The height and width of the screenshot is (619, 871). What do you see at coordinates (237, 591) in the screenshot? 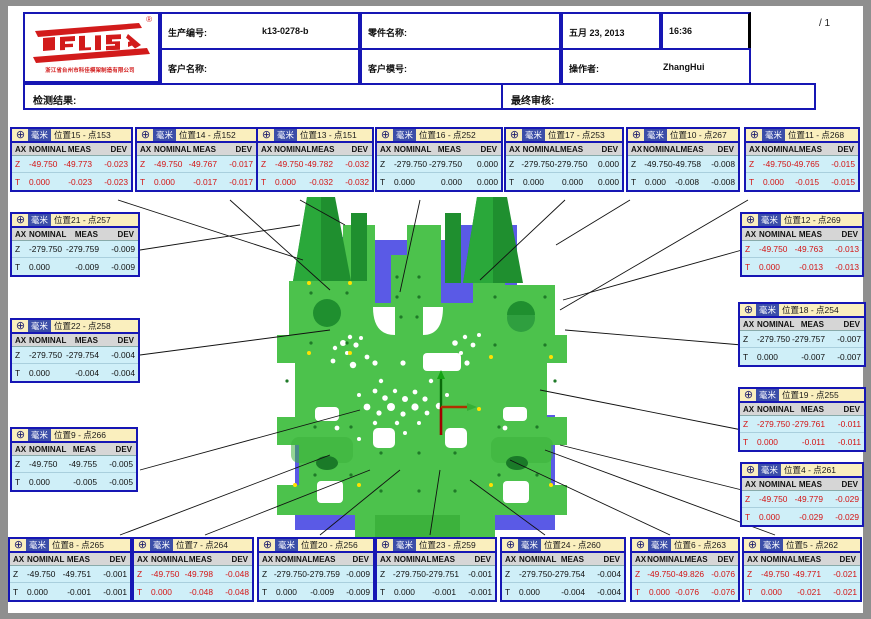
I see `cell-dev: -0.048` at bounding box center [237, 591].